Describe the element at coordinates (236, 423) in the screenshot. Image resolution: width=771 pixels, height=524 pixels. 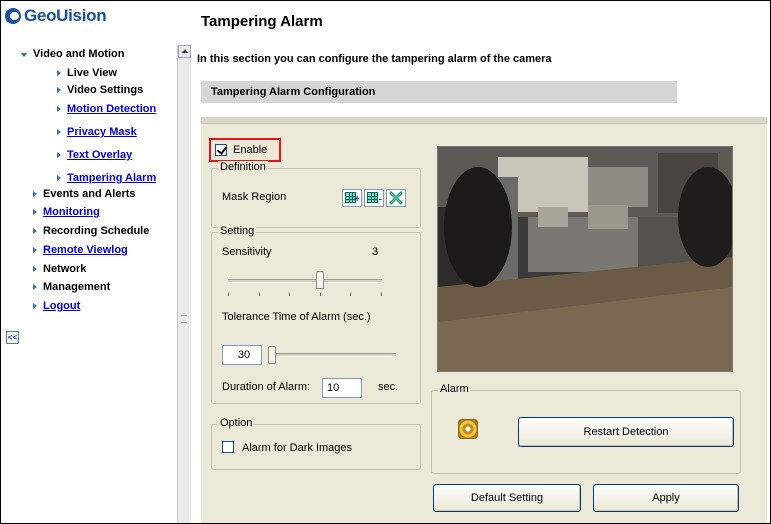
I see `option-legend: Option` at that location.